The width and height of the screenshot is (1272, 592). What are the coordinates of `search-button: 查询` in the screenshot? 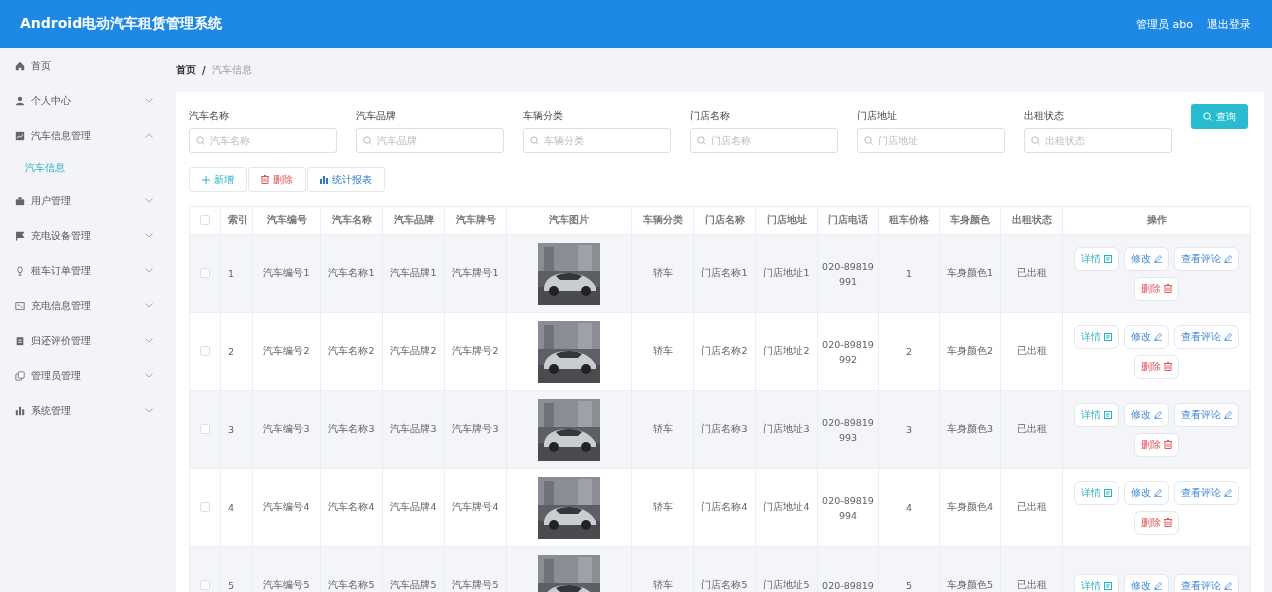 It's located at (1219, 116).